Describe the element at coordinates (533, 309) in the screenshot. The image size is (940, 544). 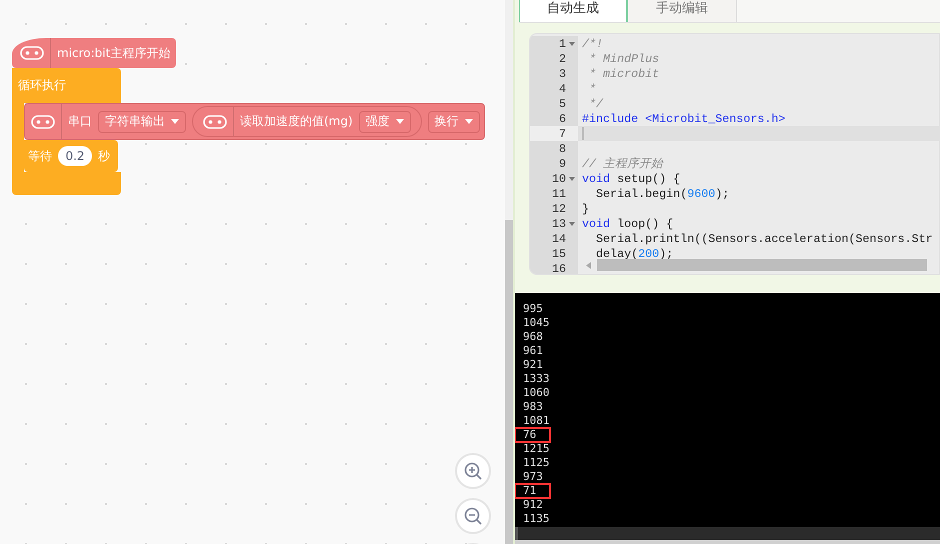
I see `serial-output-line: 995` at that location.